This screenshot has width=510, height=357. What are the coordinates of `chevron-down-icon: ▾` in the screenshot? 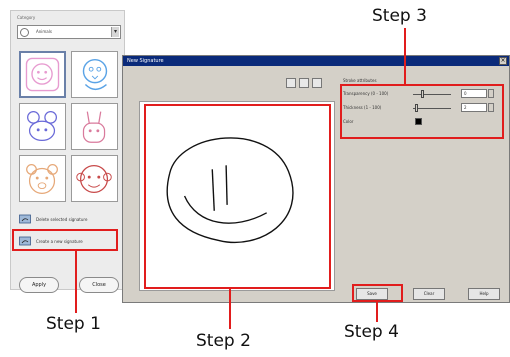 It's located at (115, 32).